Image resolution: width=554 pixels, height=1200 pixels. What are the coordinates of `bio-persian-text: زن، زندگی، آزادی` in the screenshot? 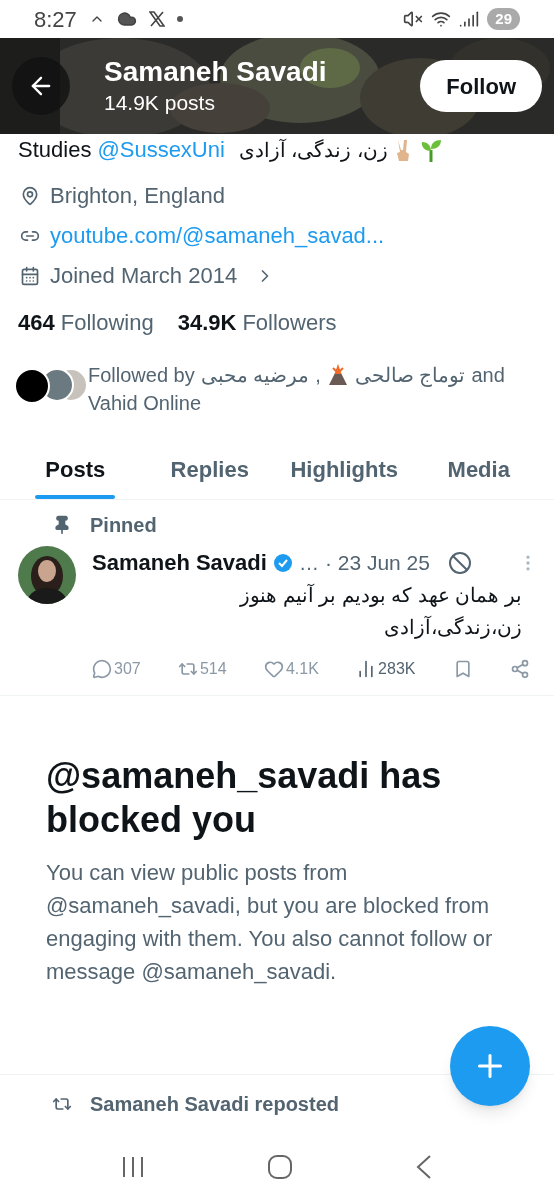 It's located at (313, 151).